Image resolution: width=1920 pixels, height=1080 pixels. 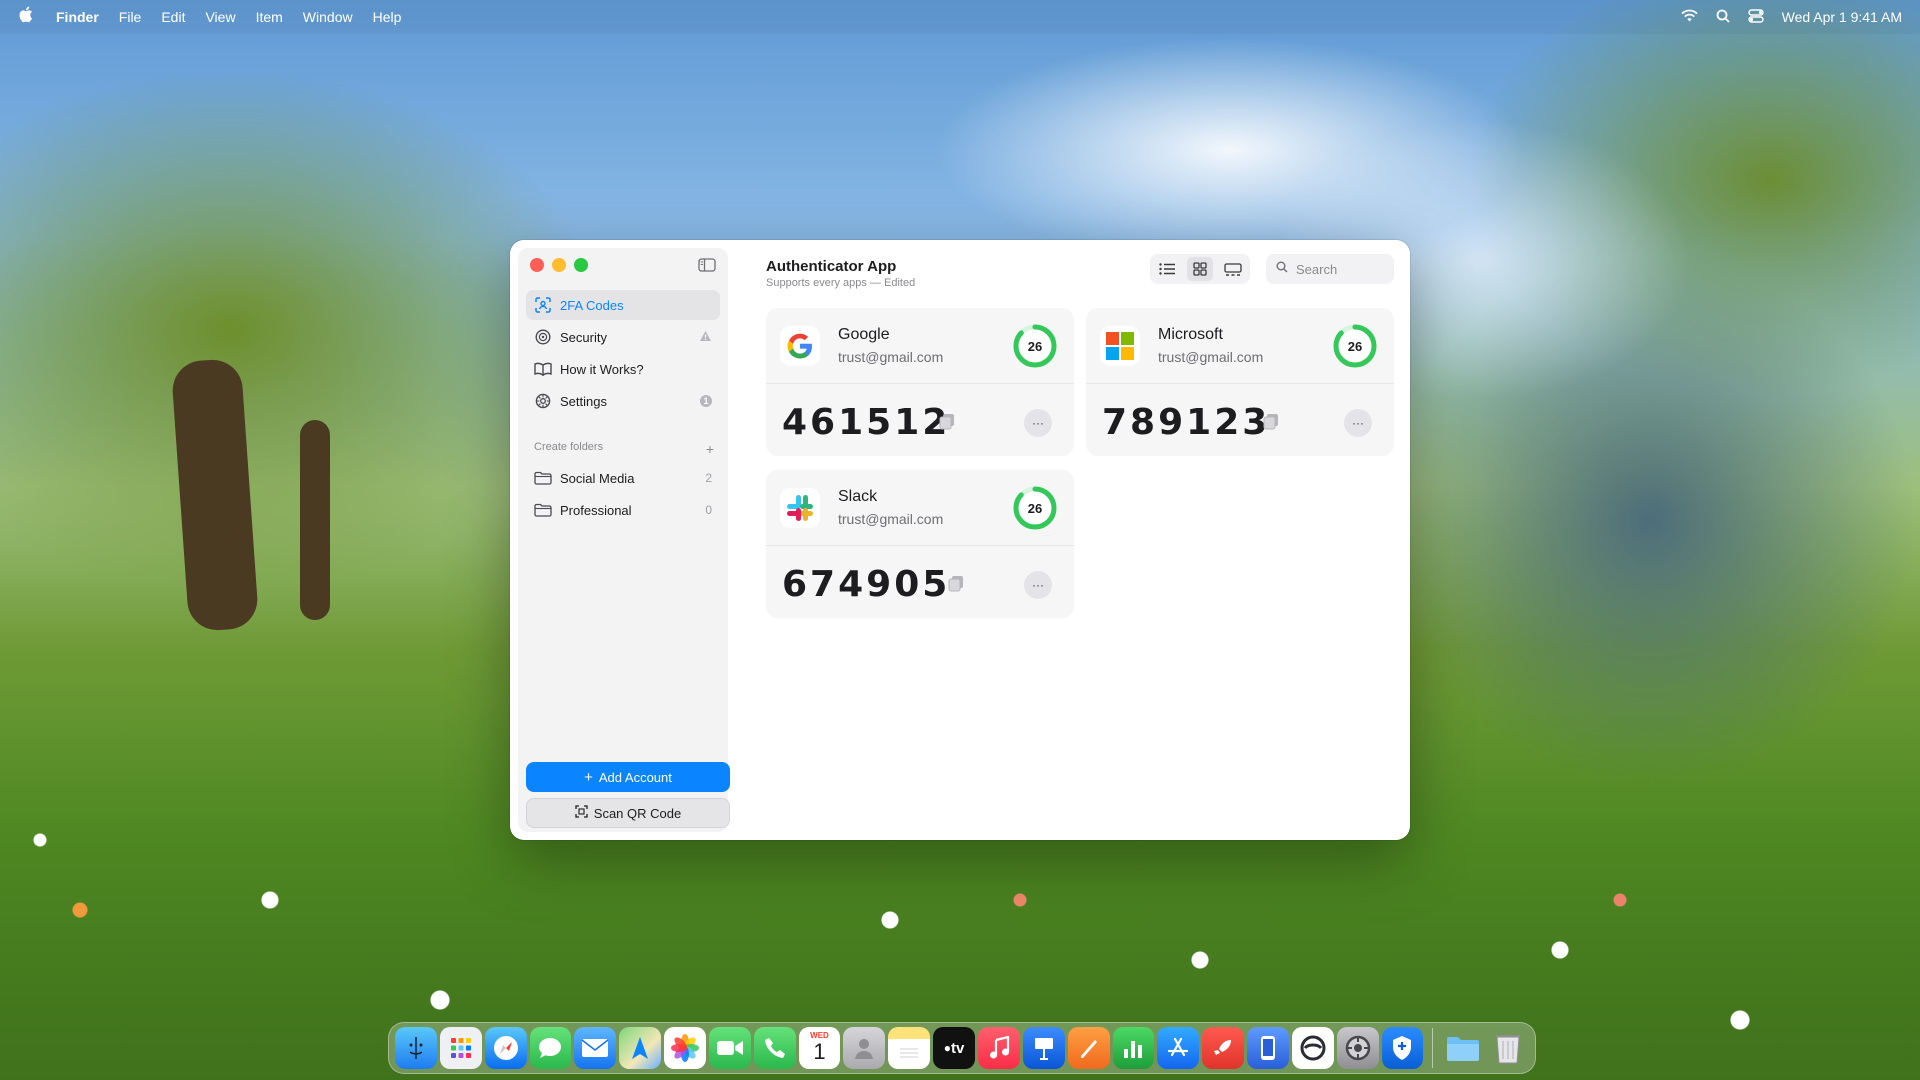 I want to click on account-card-google: Google trust@gmail.com 26 461512 ···, so click(x=920, y=382).